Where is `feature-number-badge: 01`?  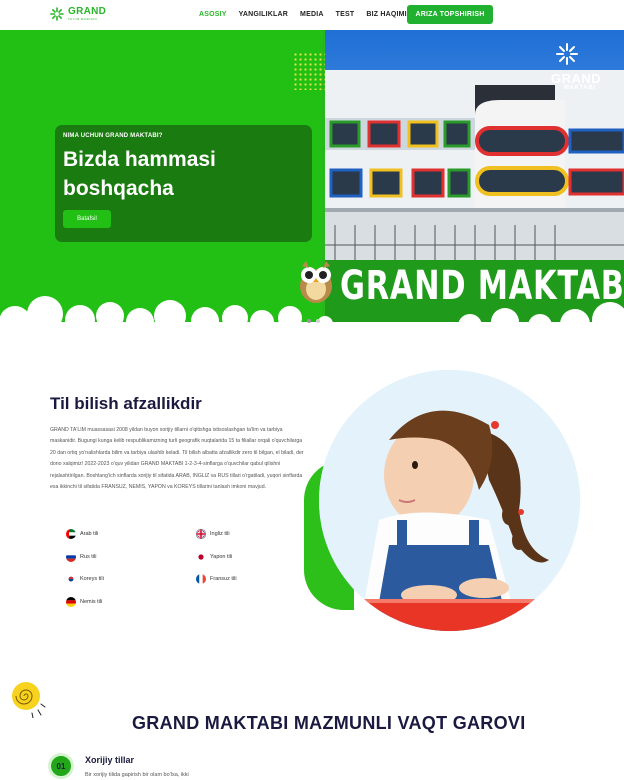 feature-number-badge: 01 is located at coordinates (61, 766).